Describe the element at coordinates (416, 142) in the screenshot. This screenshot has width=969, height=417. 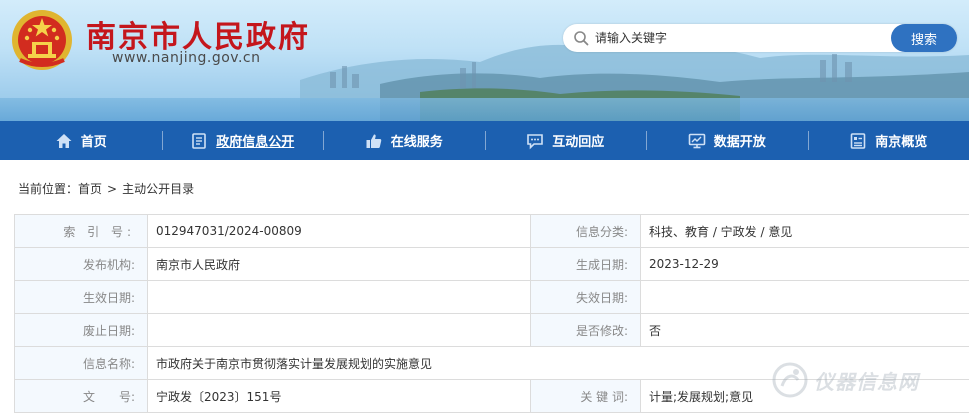
I see `nav-item-label: 在线服务` at that location.